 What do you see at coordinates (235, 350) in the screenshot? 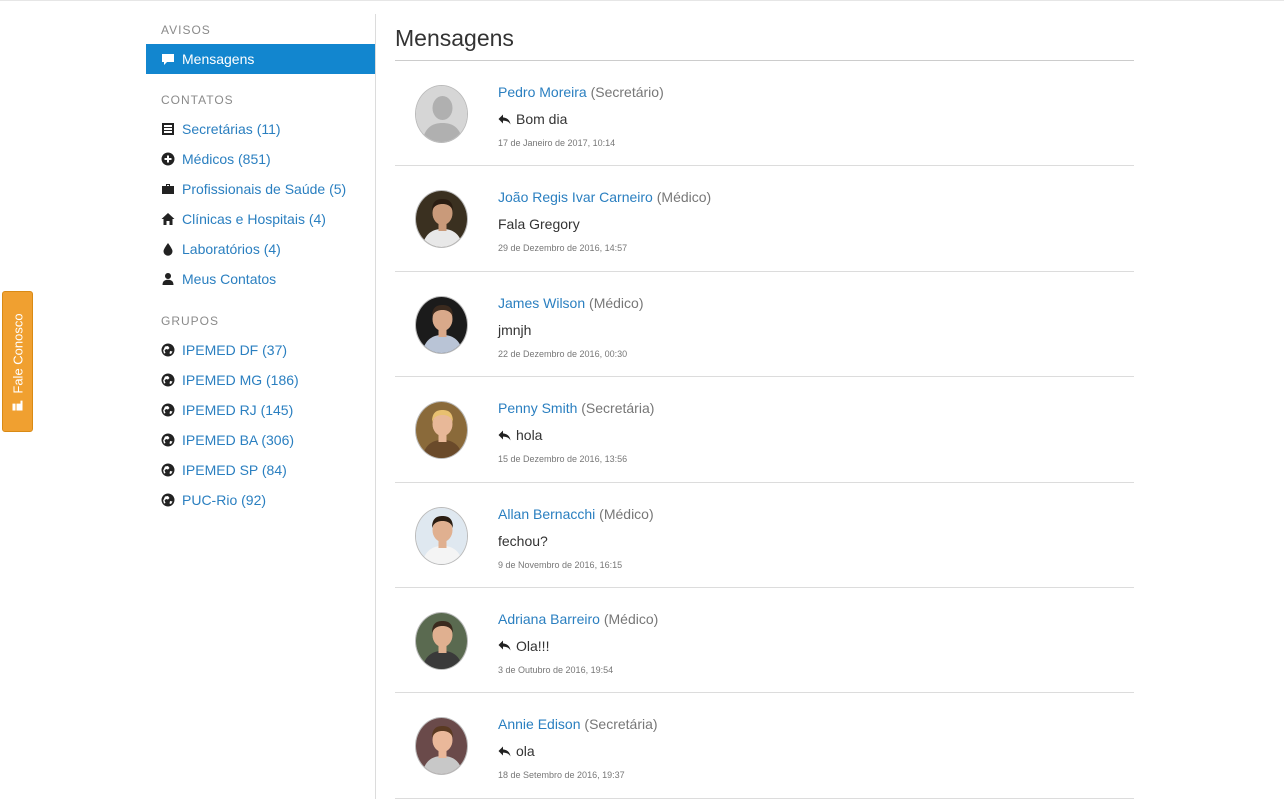
I see `sidebar-item-label: IPEMED DF (37)` at bounding box center [235, 350].